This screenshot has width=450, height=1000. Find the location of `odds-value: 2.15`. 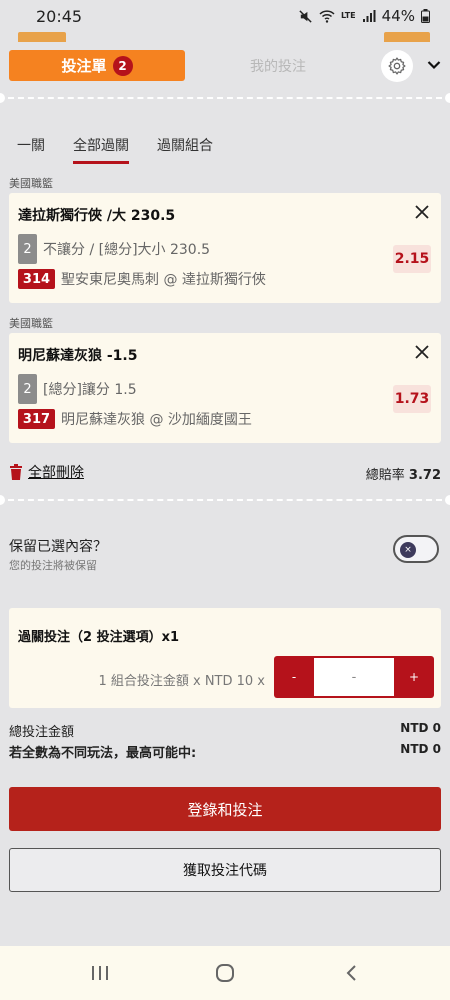

odds-value: 2.15 is located at coordinates (412, 259).